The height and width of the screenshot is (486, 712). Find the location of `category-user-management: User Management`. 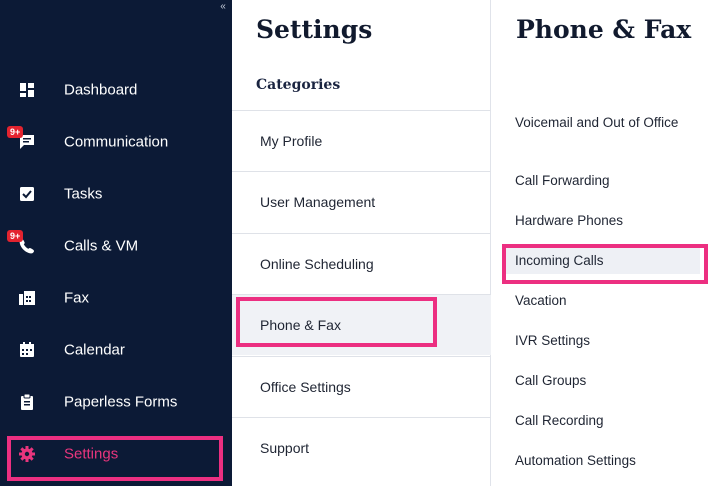

category-user-management: User Management is located at coordinates (361, 201).